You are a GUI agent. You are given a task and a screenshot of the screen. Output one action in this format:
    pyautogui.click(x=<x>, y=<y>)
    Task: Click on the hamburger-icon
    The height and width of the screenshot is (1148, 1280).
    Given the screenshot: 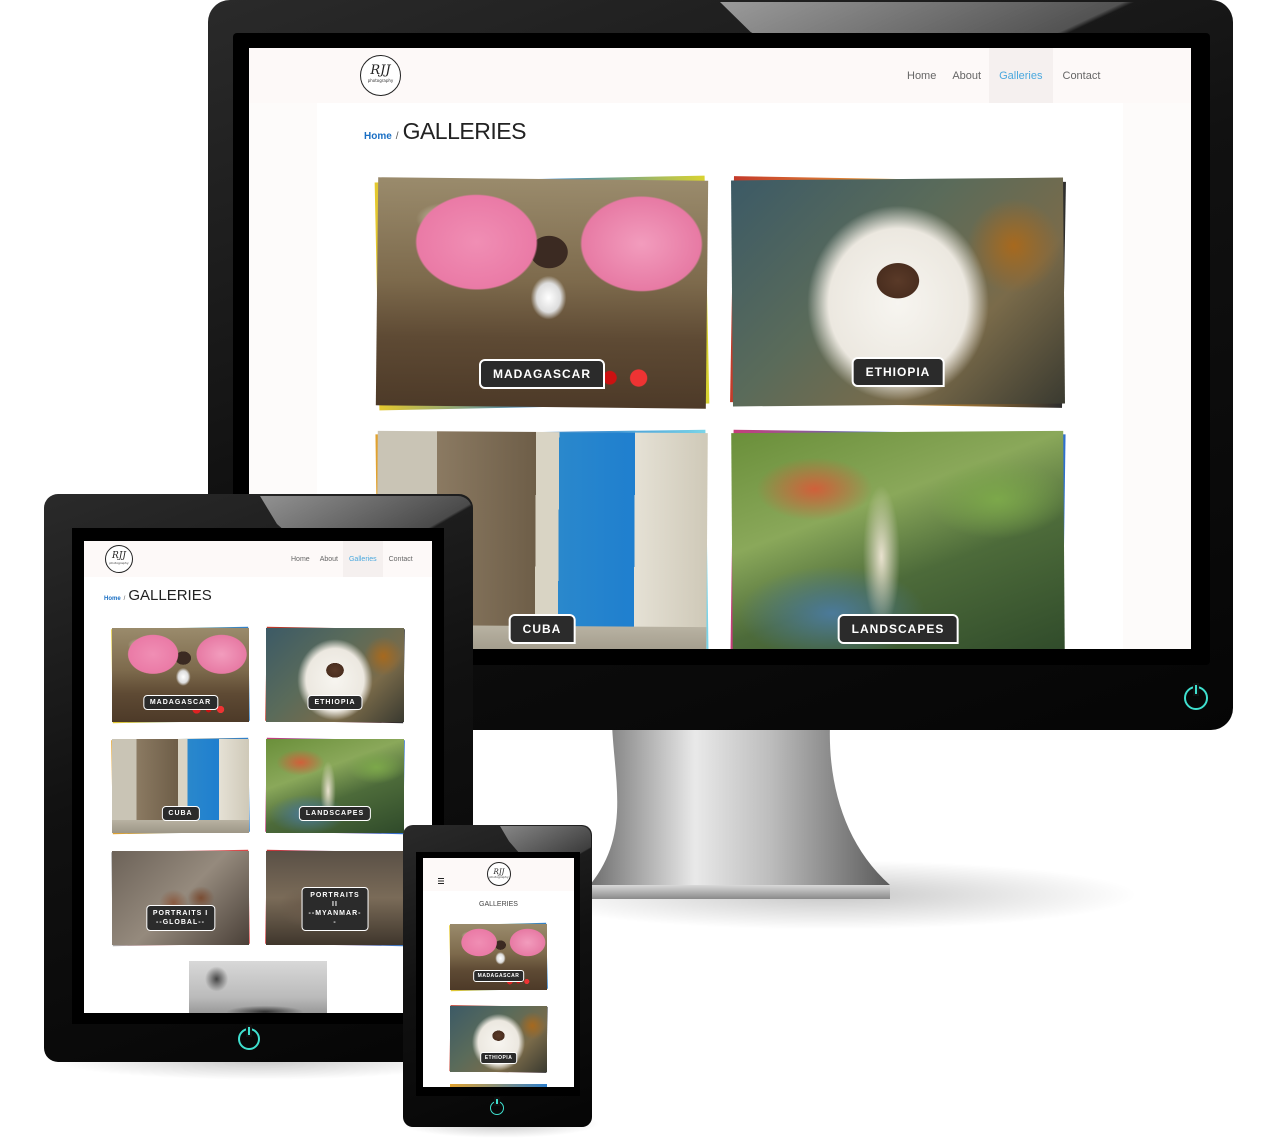 What is the action you would take?
    pyautogui.click(x=441, y=877)
    